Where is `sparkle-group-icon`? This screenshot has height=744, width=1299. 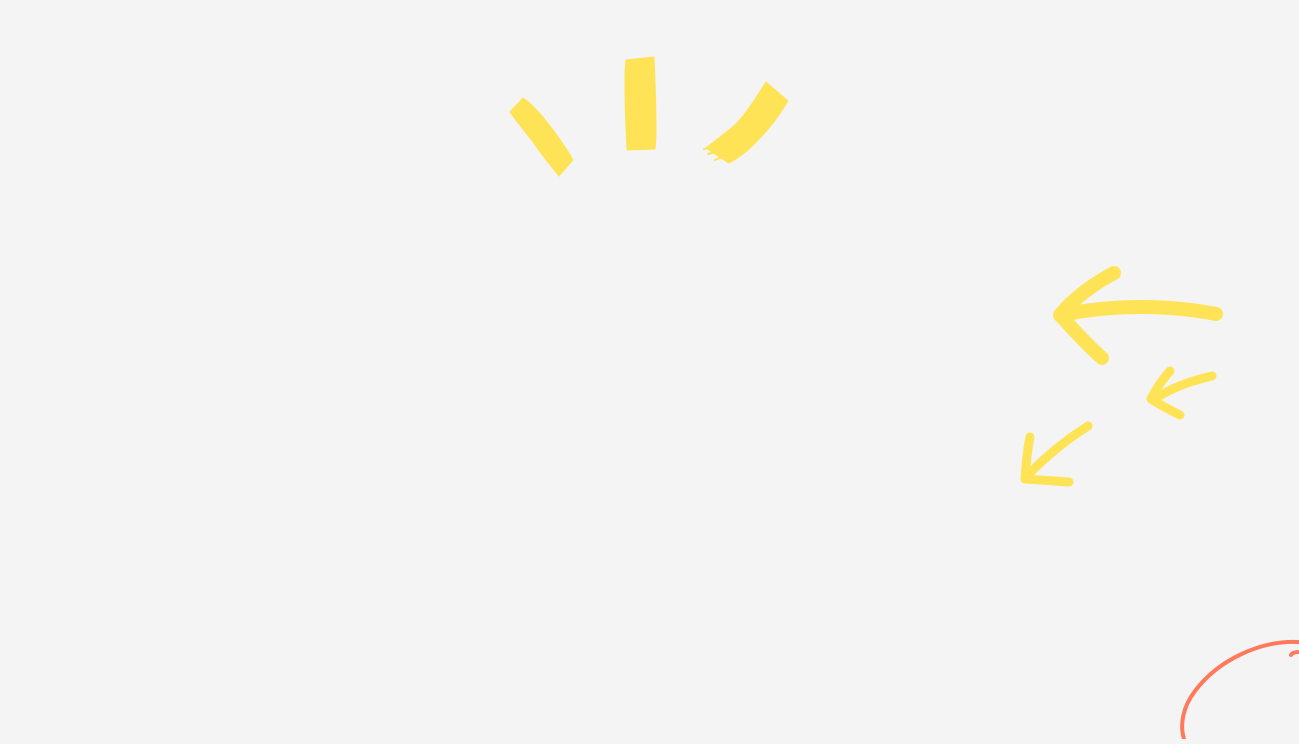 sparkle-group-icon is located at coordinates (649, 116).